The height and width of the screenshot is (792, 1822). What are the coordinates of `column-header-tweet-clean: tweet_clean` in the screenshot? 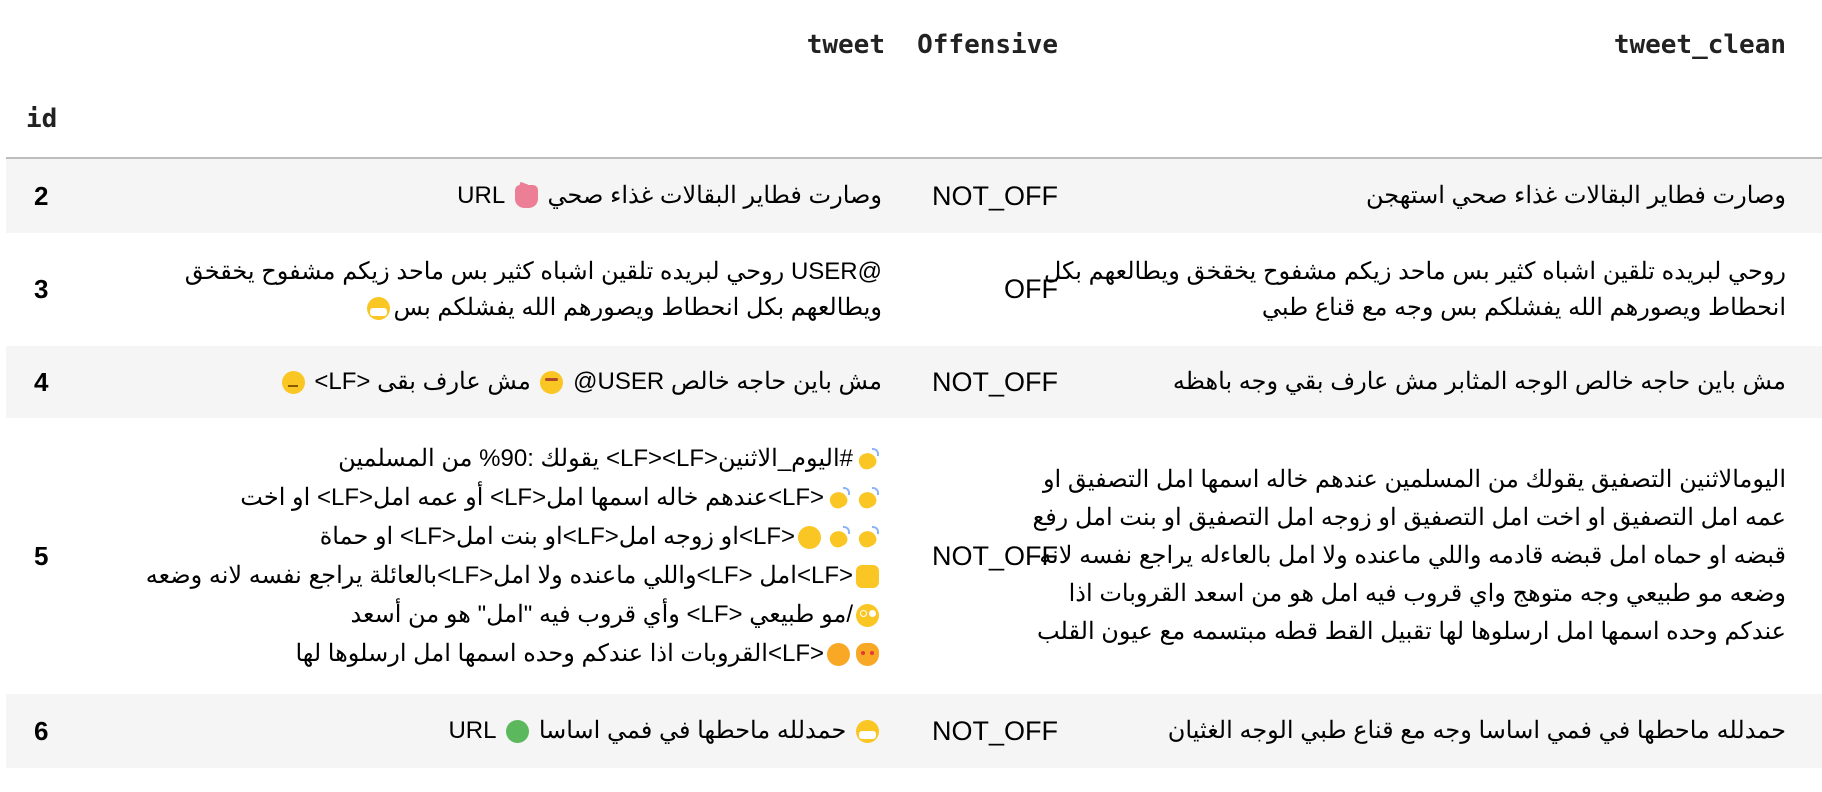 It's located at (1699, 45).